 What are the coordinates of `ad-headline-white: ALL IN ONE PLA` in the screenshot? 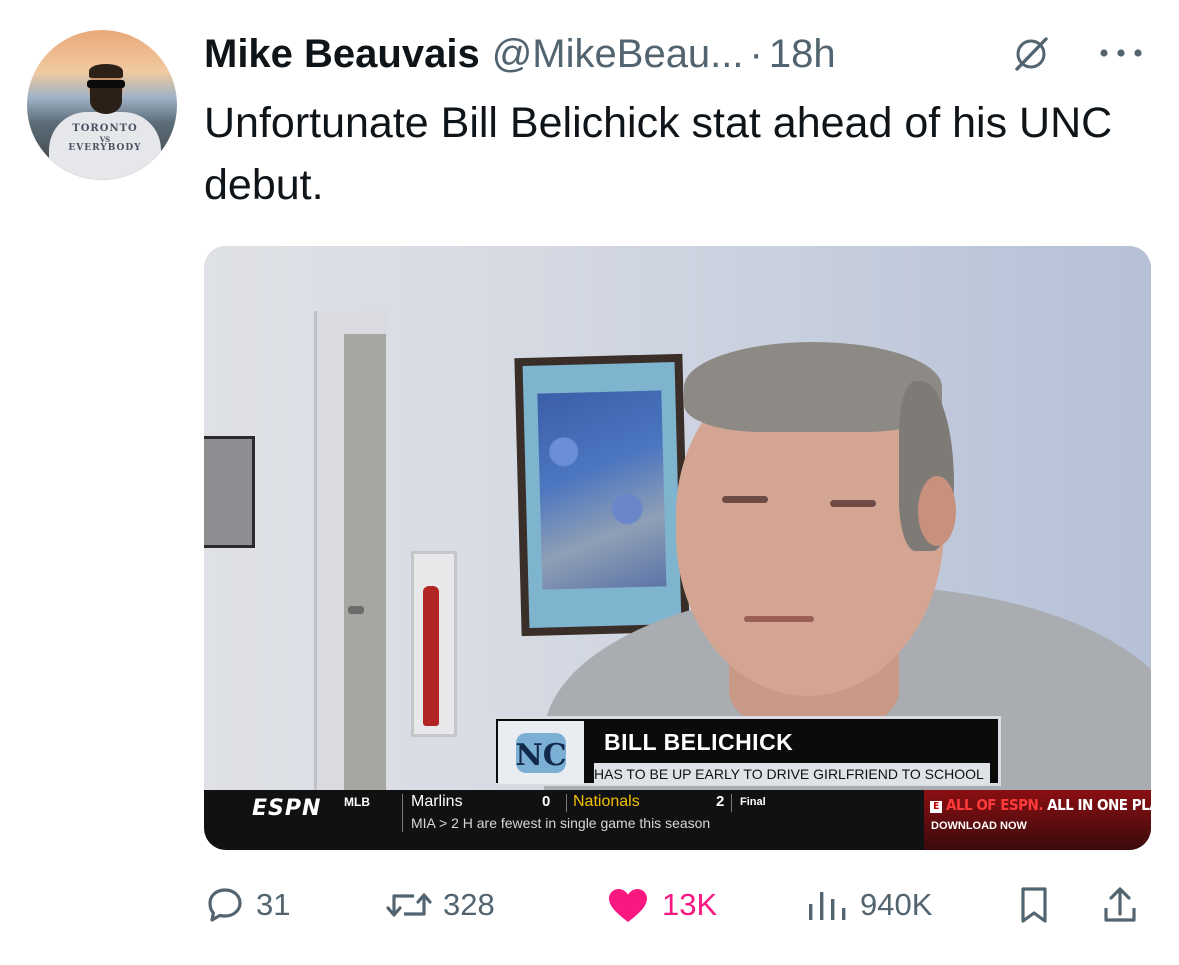 It's located at (1096, 805).